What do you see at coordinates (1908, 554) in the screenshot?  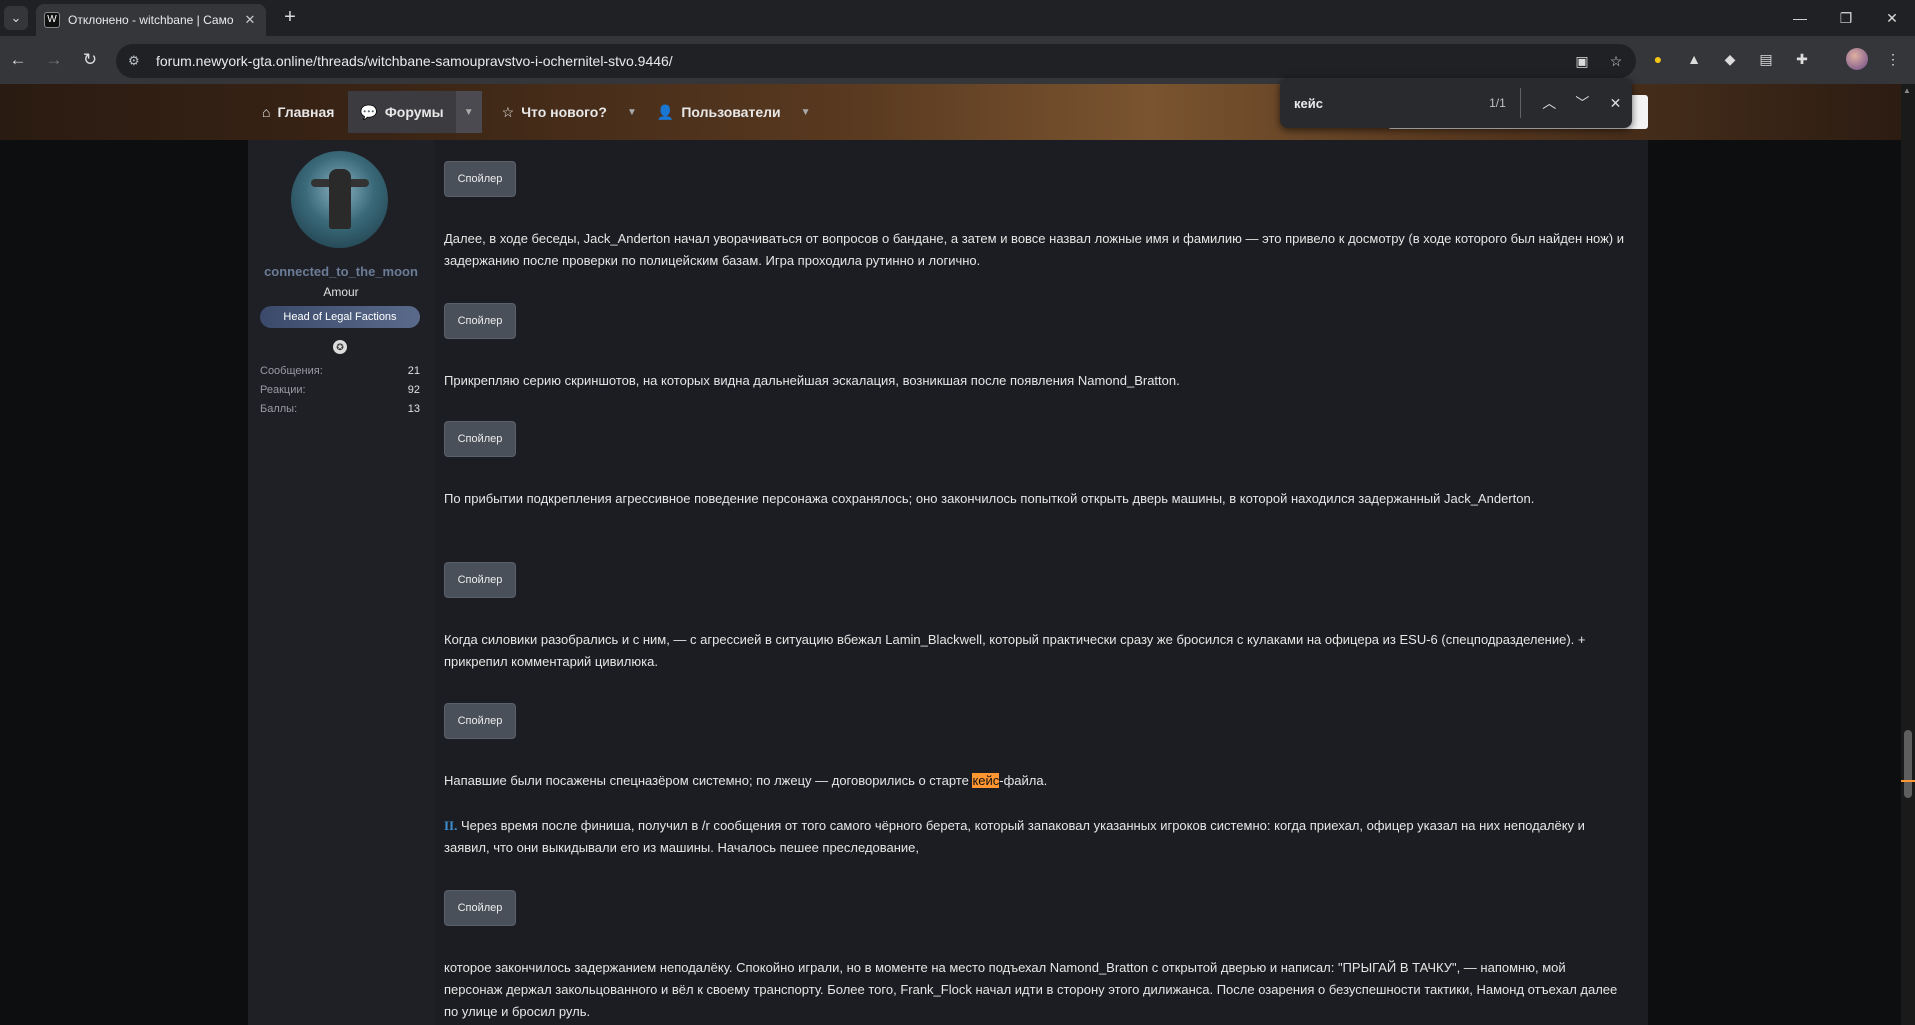 I see `page-scrollbar` at bounding box center [1908, 554].